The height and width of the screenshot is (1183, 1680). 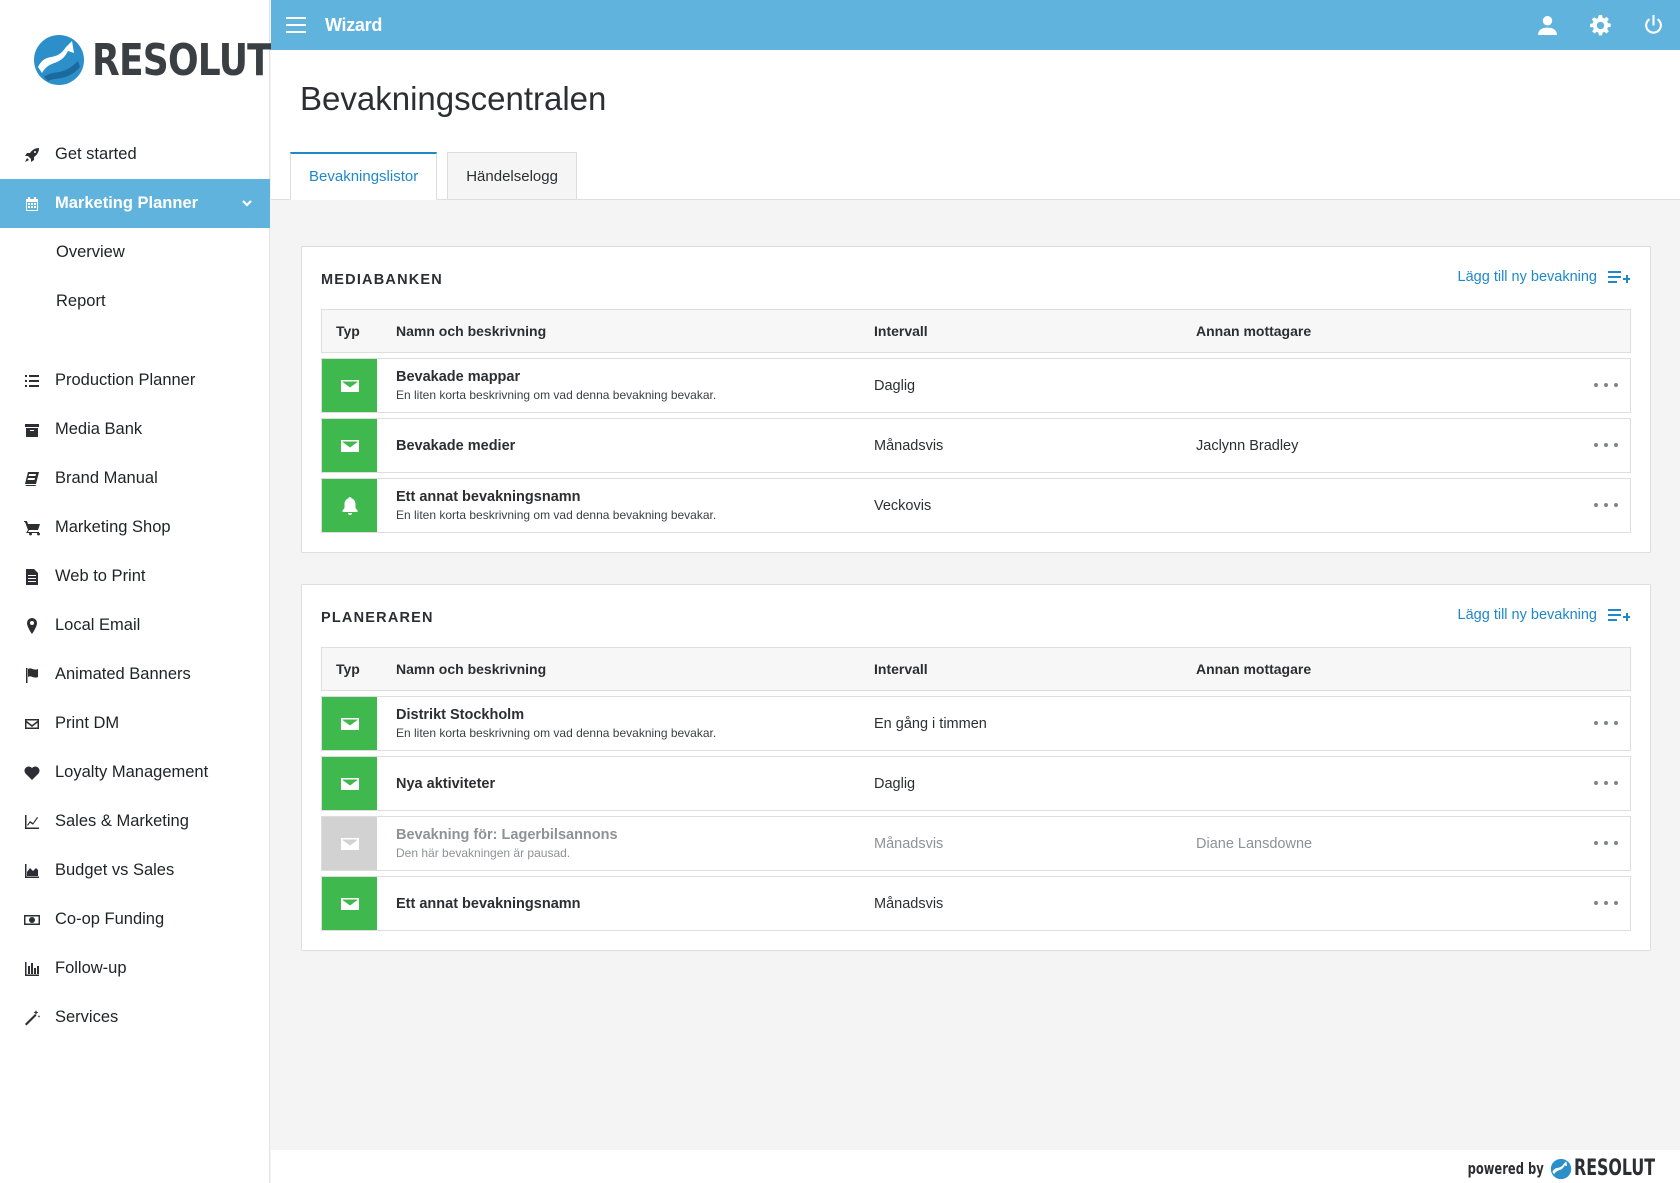 I want to click on sidebar-item-print-dm: Print DM, so click(x=135, y=723).